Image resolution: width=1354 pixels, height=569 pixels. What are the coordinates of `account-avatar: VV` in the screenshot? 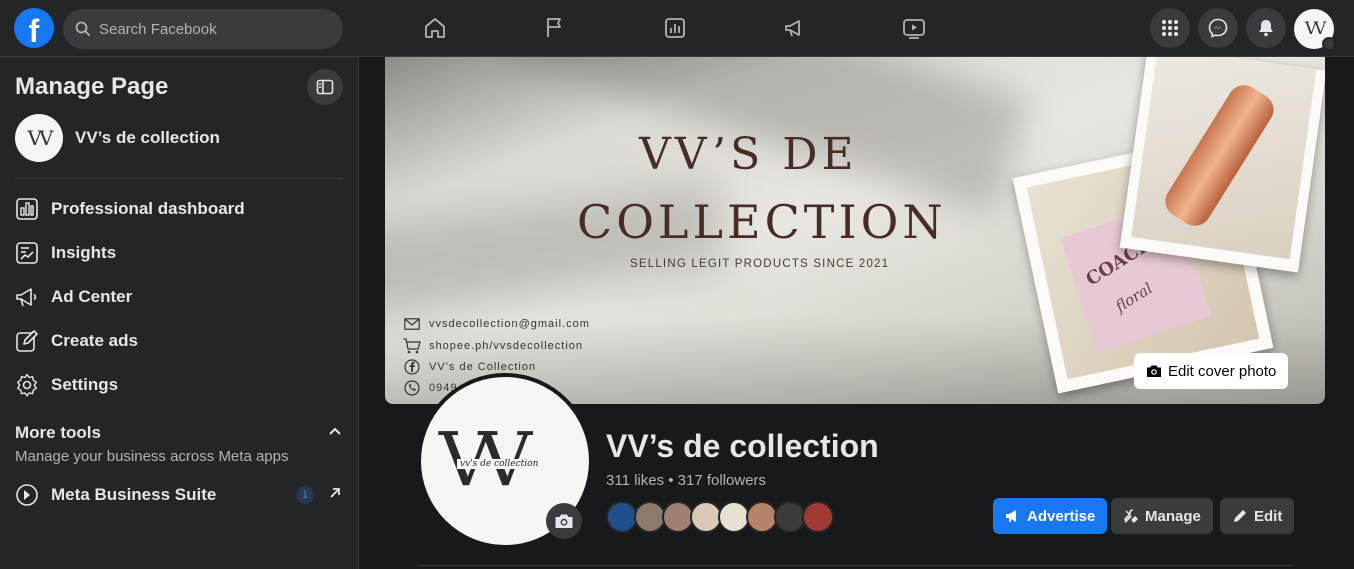 It's located at (1315, 30).